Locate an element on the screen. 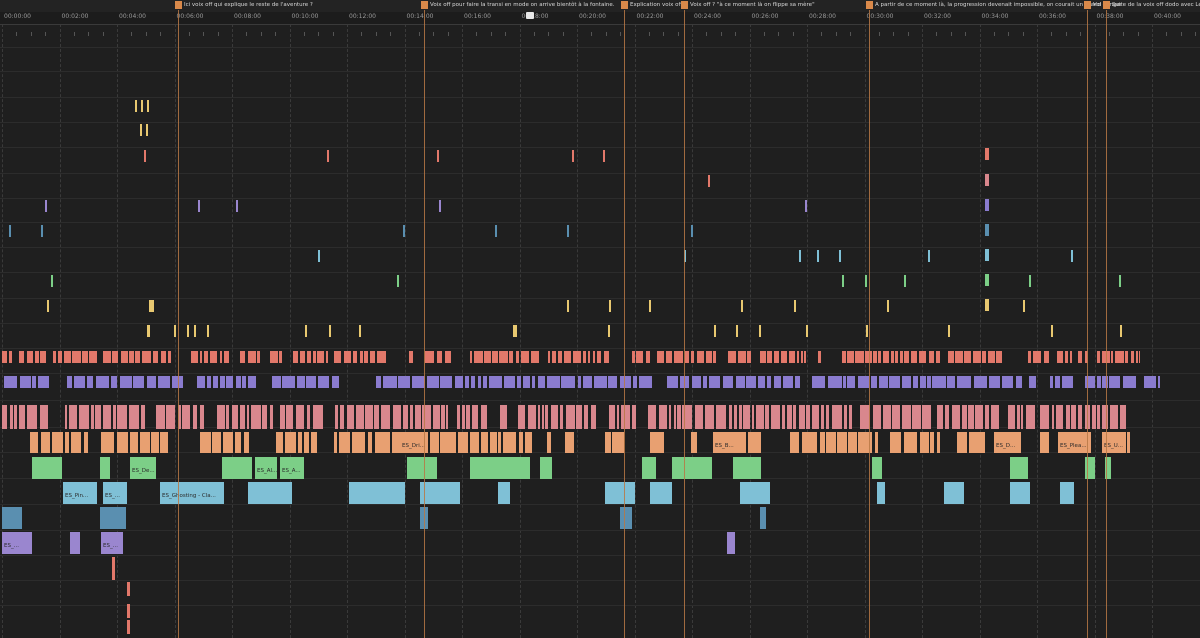  timeline-marker: Voi is located at coordinates (1092, 5).